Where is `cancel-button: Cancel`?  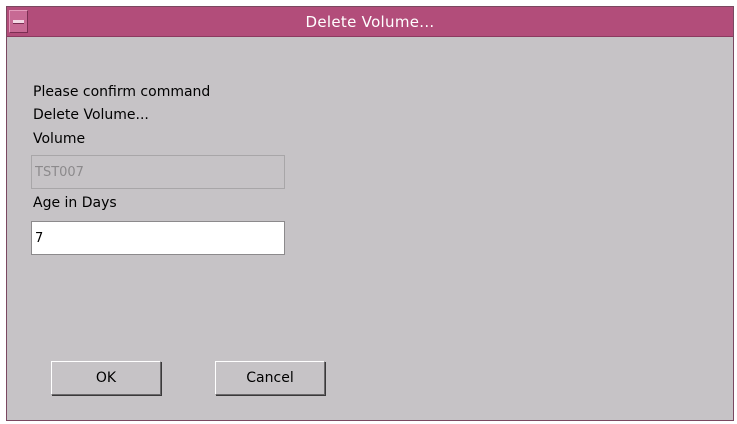
cancel-button: Cancel is located at coordinates (270, 378).